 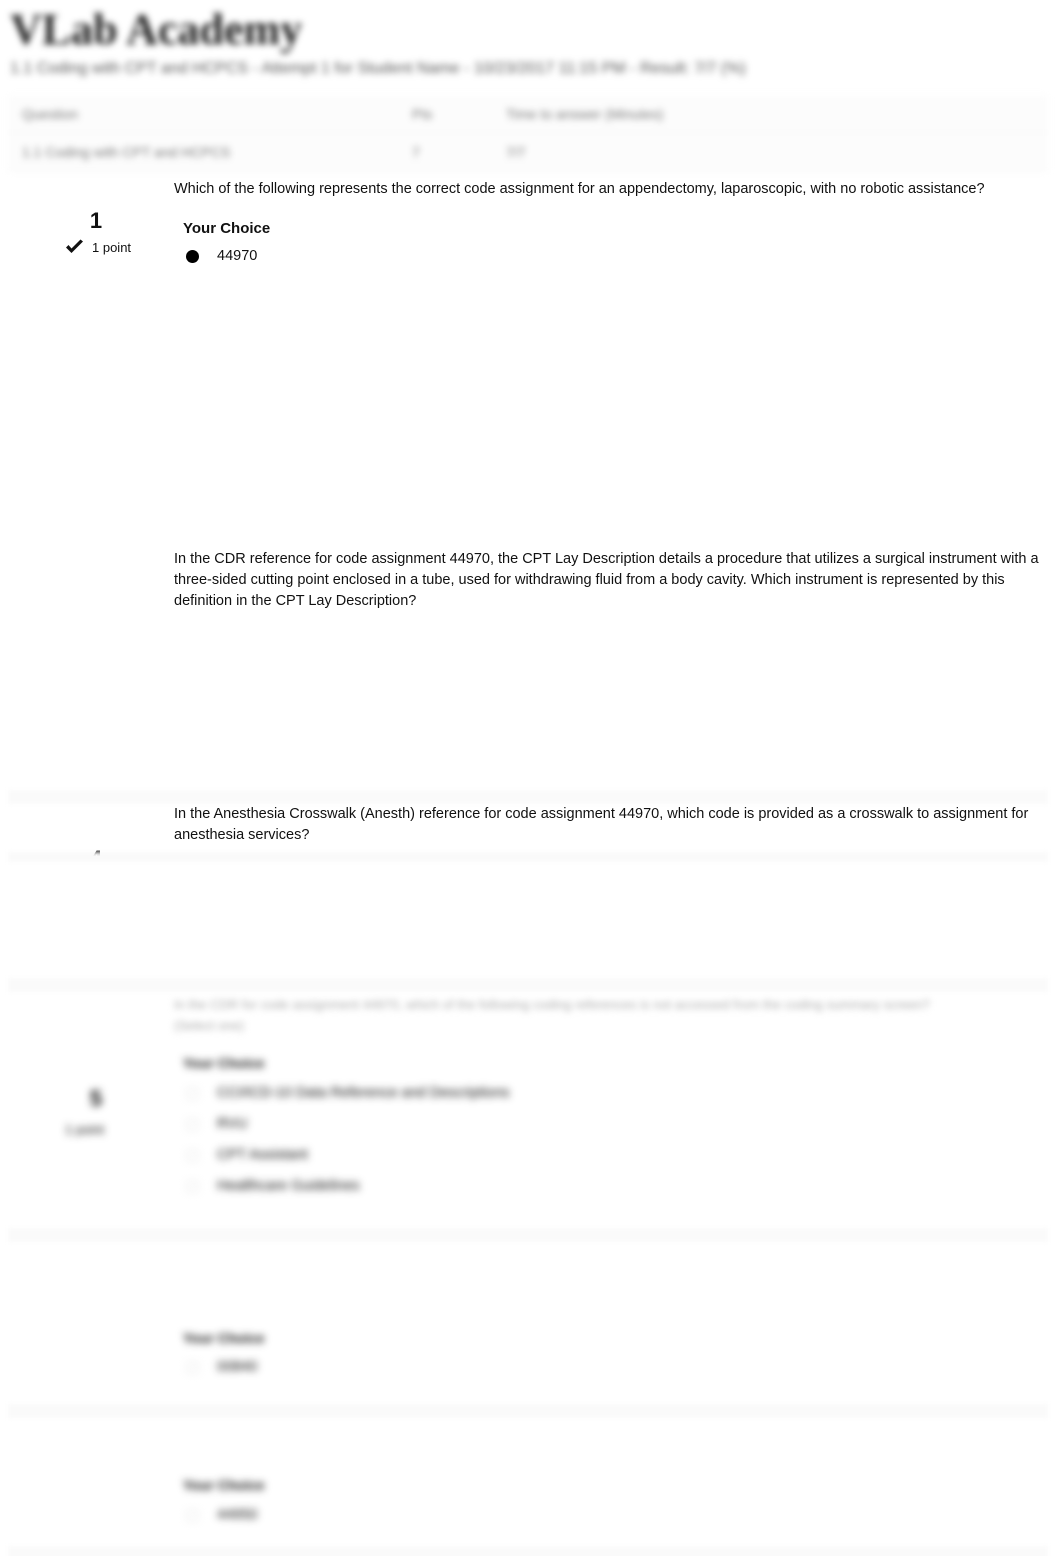 What do you see at coordinates (585, 113) in the screenshot?
I see `summary-cell: Time to answer (Minutes)` at bounding box center [585, 113].